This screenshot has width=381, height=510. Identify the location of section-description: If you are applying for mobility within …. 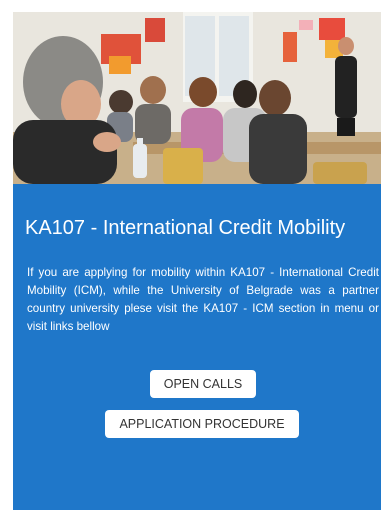
(203, 299).